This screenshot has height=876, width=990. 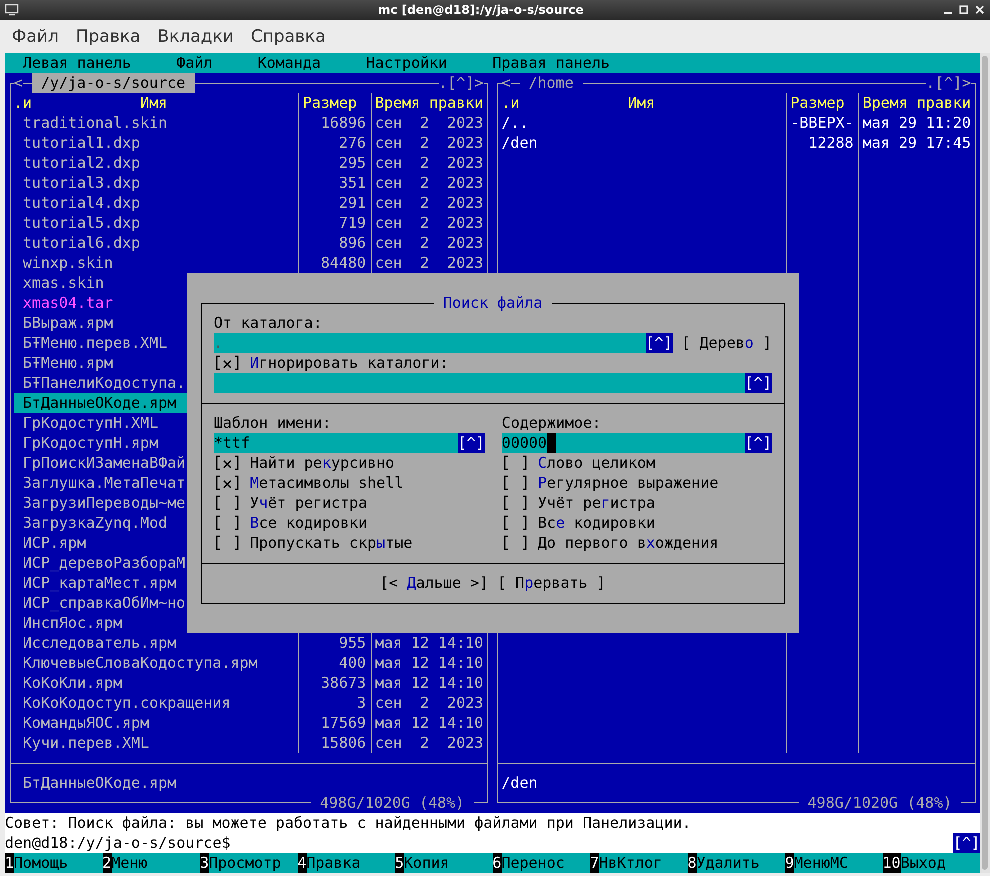 What do you see at coordinates (343, 743) in the screenshot?
I see `file-size: 15806` at bounding box center [343, 743].